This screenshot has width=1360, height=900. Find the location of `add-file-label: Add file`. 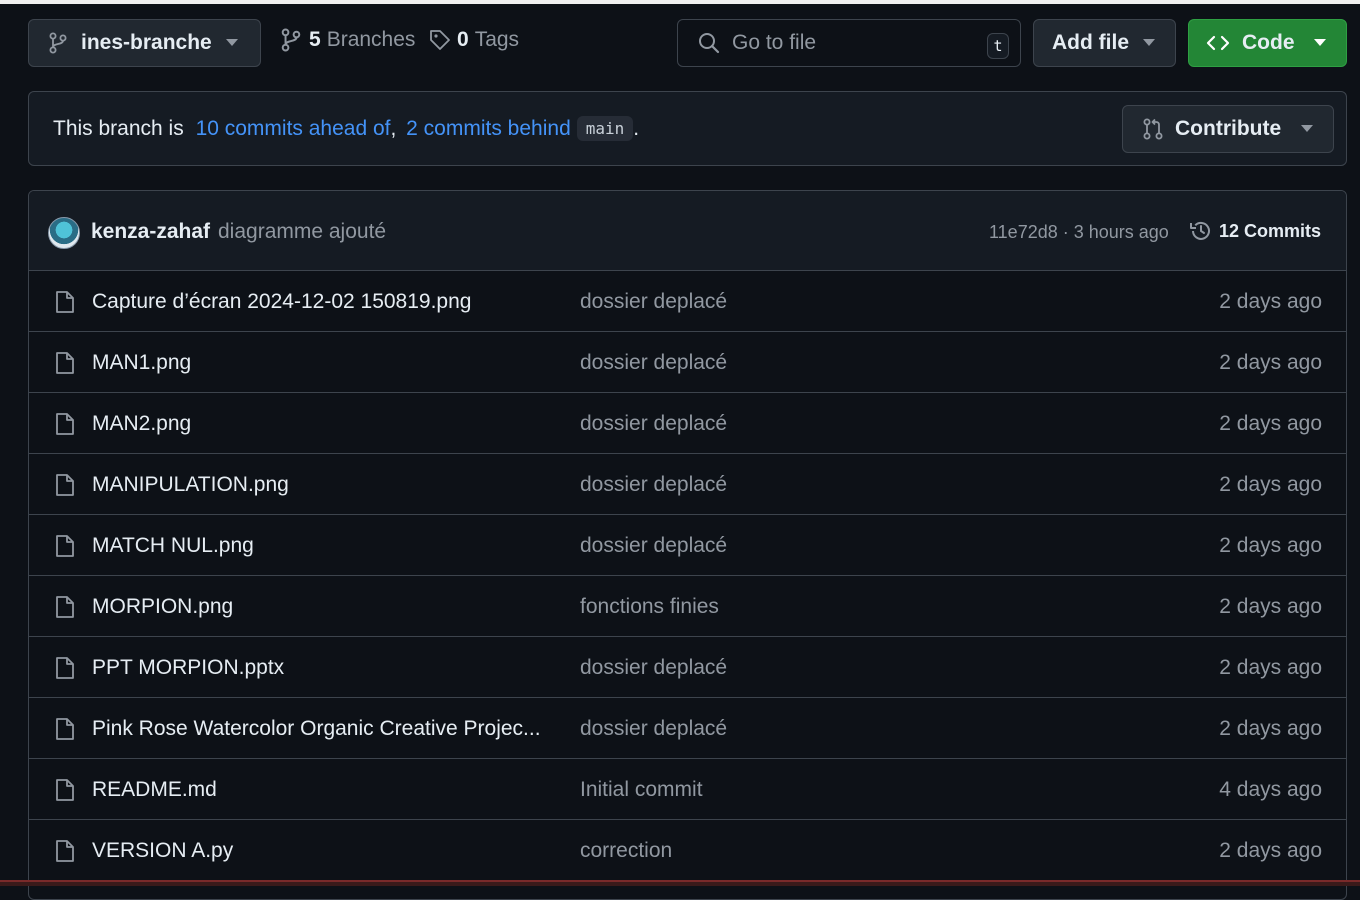

add-file-label: Add file is located at coordinates (1090, 42).